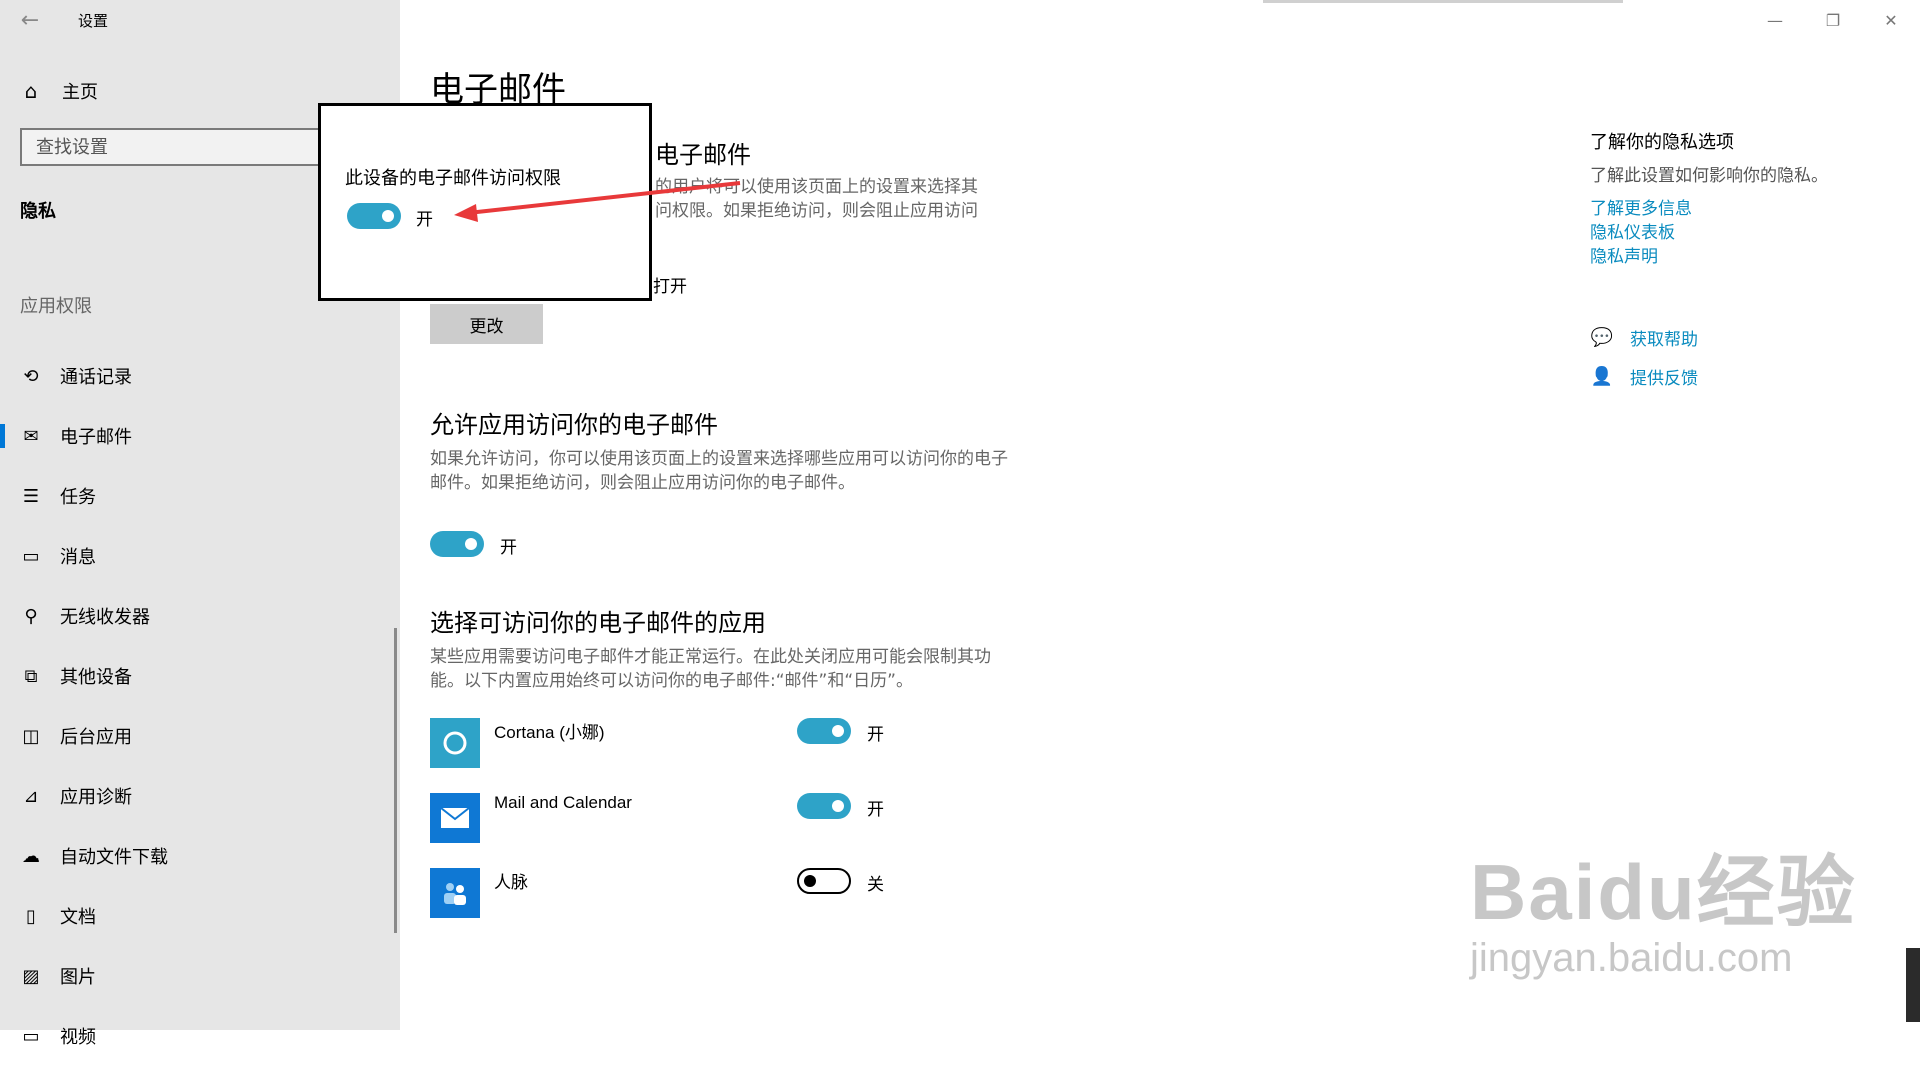 The width and height of the screenshot is (1920, 1066). Describe the element at coordinates (200, 976) in the screenshot. I see `sidebar-item-pictures: ▨ 图片` at that location.